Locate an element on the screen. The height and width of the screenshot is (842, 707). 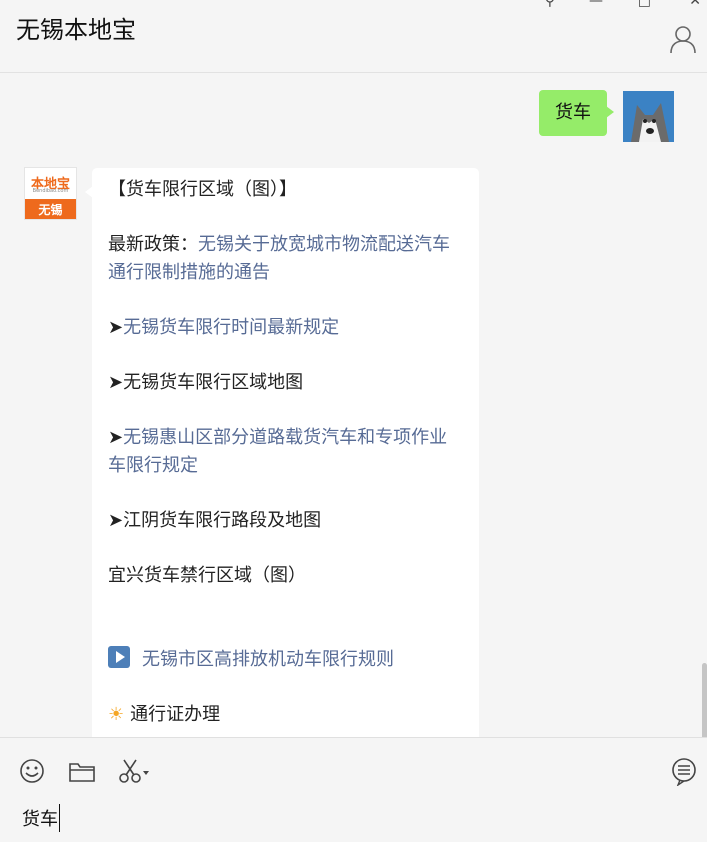
avatar-url-text: Bendibao.com is located at coordinates (50, 191).